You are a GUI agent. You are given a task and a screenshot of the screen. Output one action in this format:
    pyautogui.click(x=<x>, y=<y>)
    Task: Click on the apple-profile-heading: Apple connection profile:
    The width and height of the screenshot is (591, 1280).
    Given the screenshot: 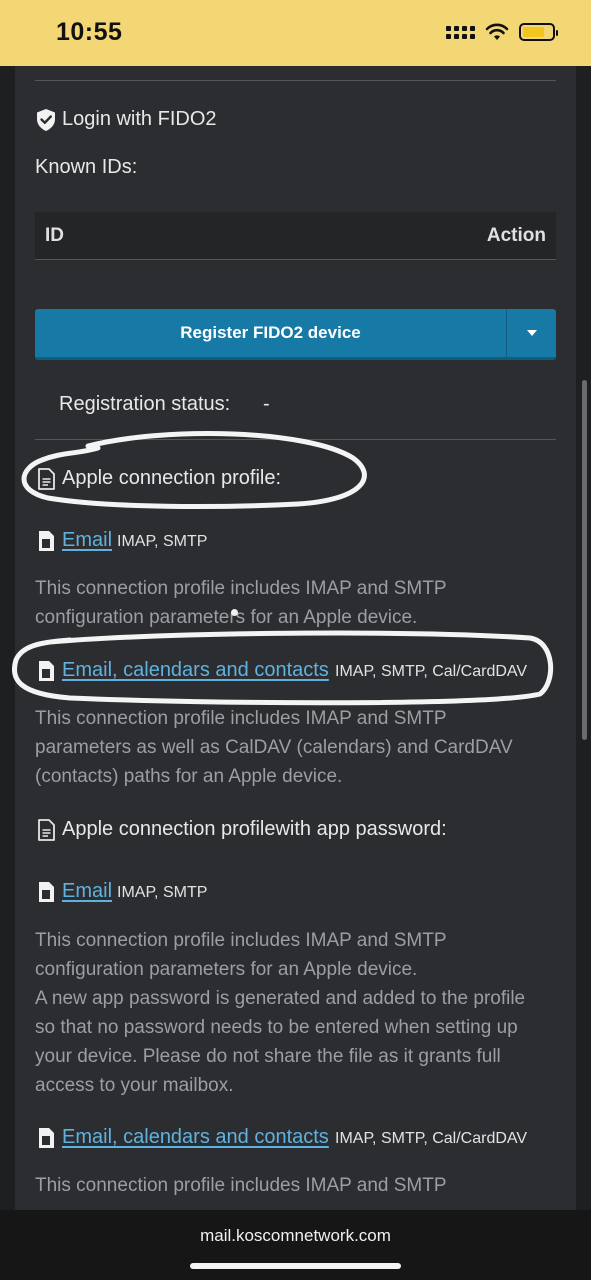 What is the action you would take?
    pyautogui.click(x=172, y=478)
    